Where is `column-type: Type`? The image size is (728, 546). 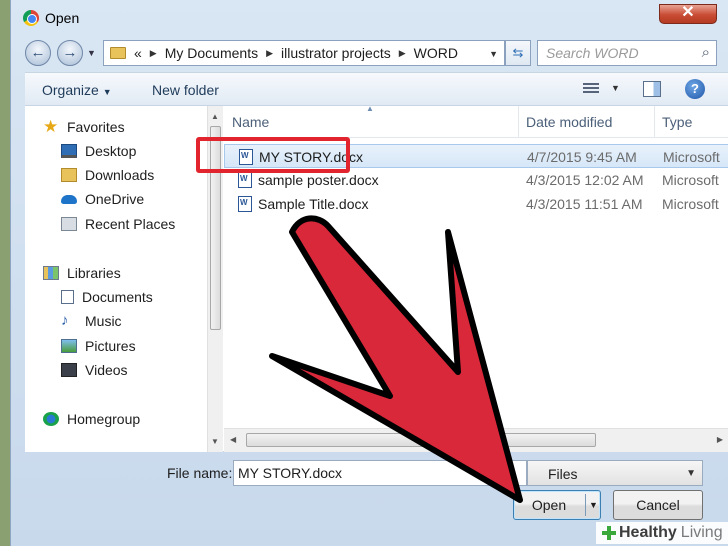
column-type: Type is located at coordinates (677, 122).